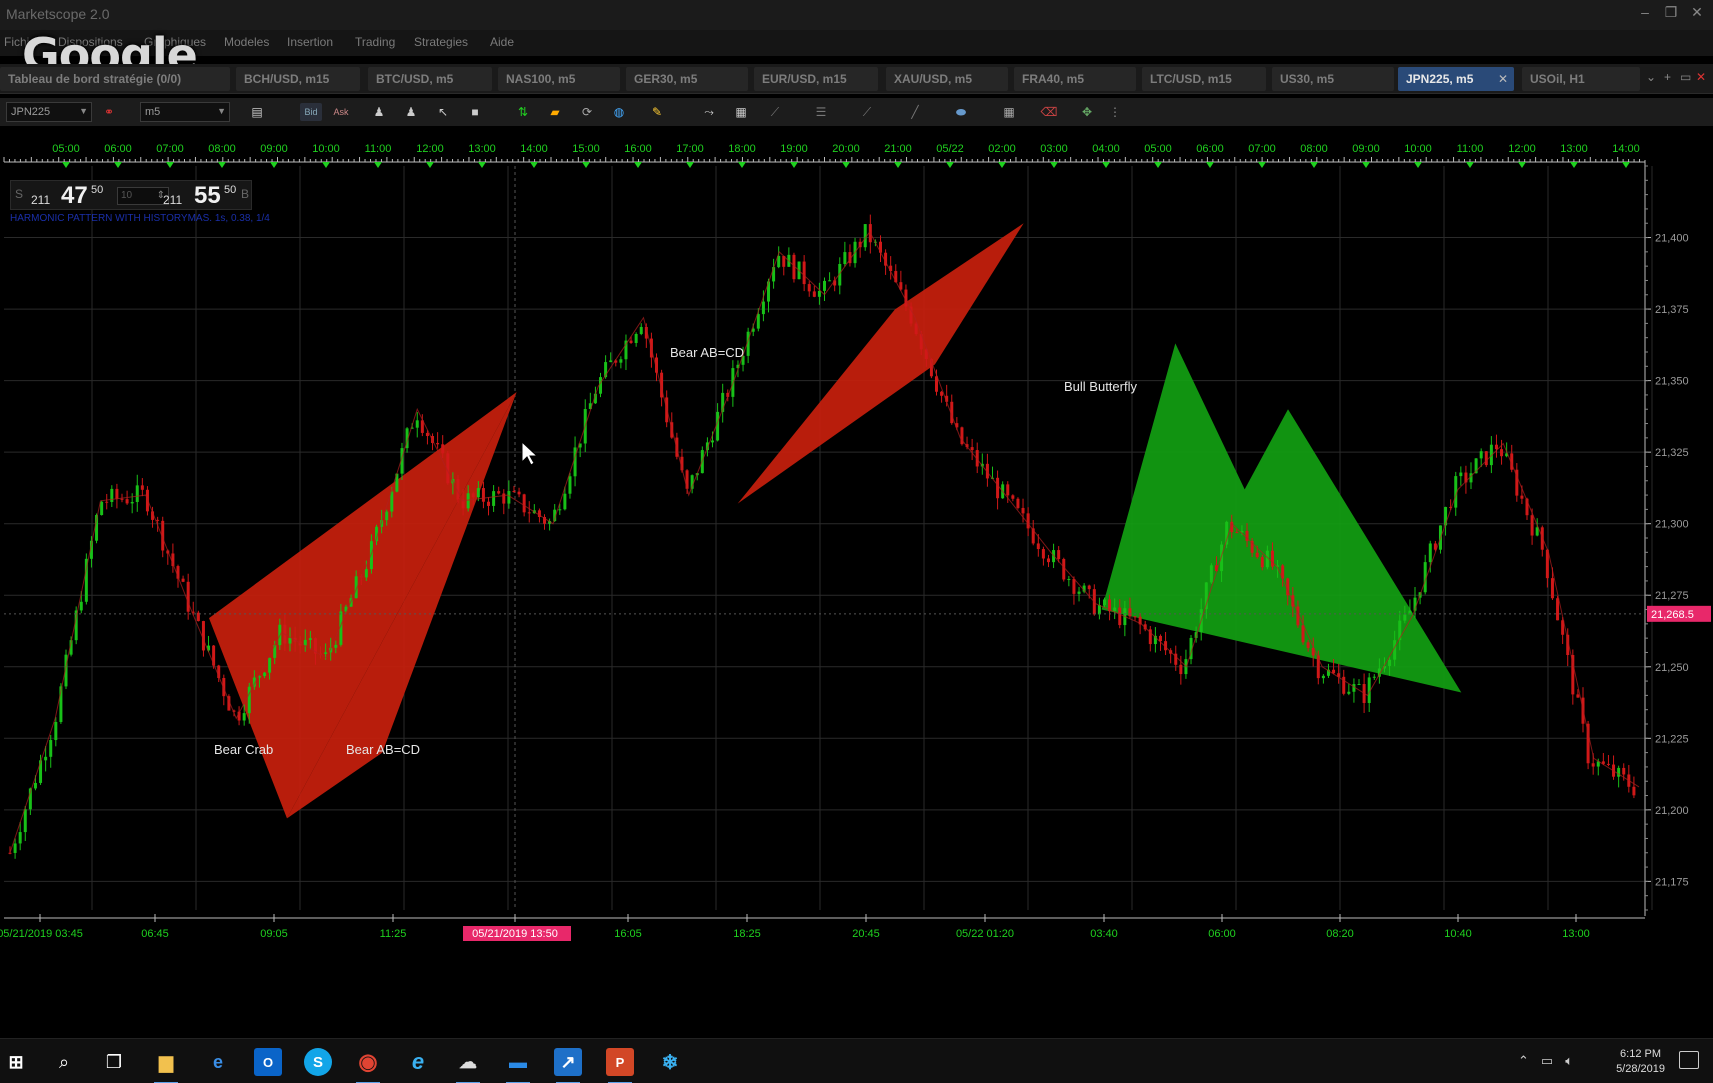  Describe the element at coordinates (218, 1062) in the screenshot. I see `edge-icon: e` at that location.